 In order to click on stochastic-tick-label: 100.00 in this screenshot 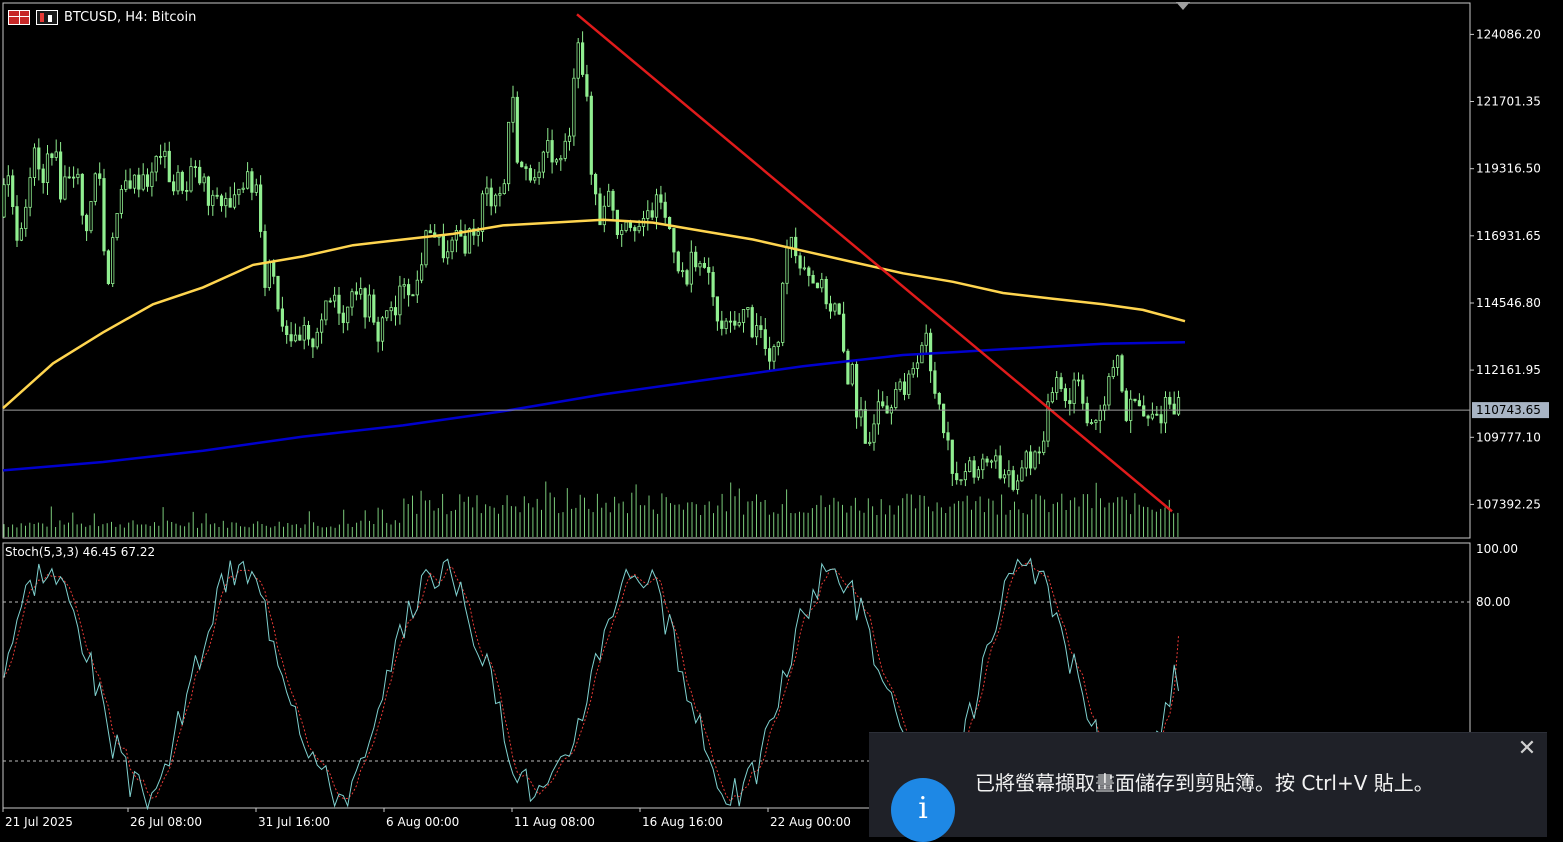, I will do `click(1497, 549)`.